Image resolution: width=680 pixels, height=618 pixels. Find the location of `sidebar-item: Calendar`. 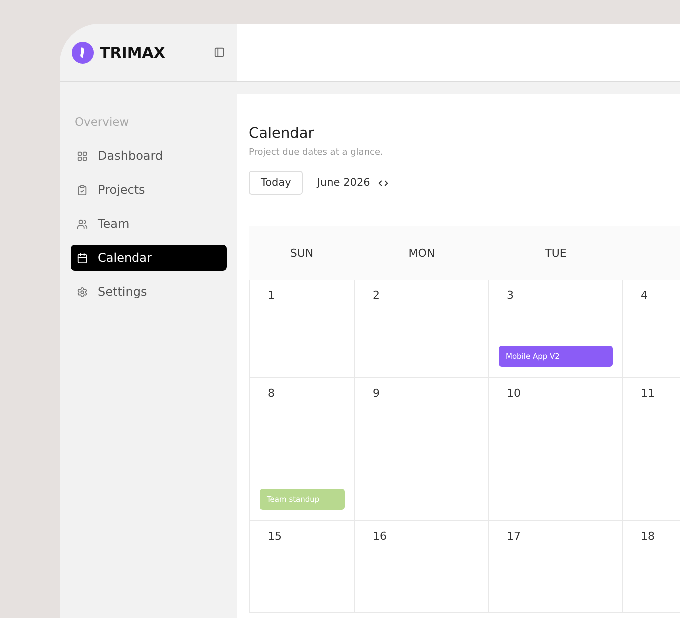

sidebar-item: Calendar is located at coordinates (149, 258).